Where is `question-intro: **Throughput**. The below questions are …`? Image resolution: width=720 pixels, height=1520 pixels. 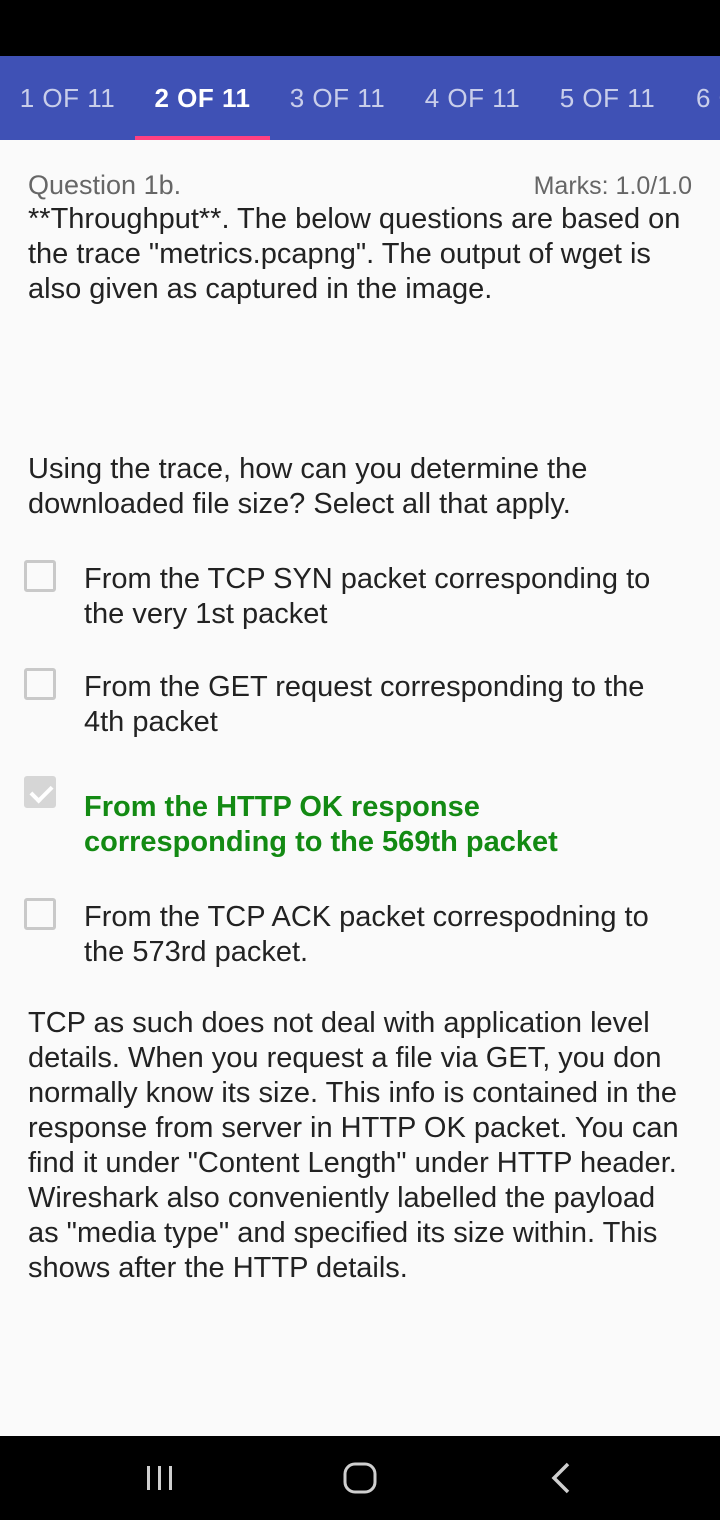 question-intro: **Throughput**. The below questions are … is located at coordinates (354, 254).